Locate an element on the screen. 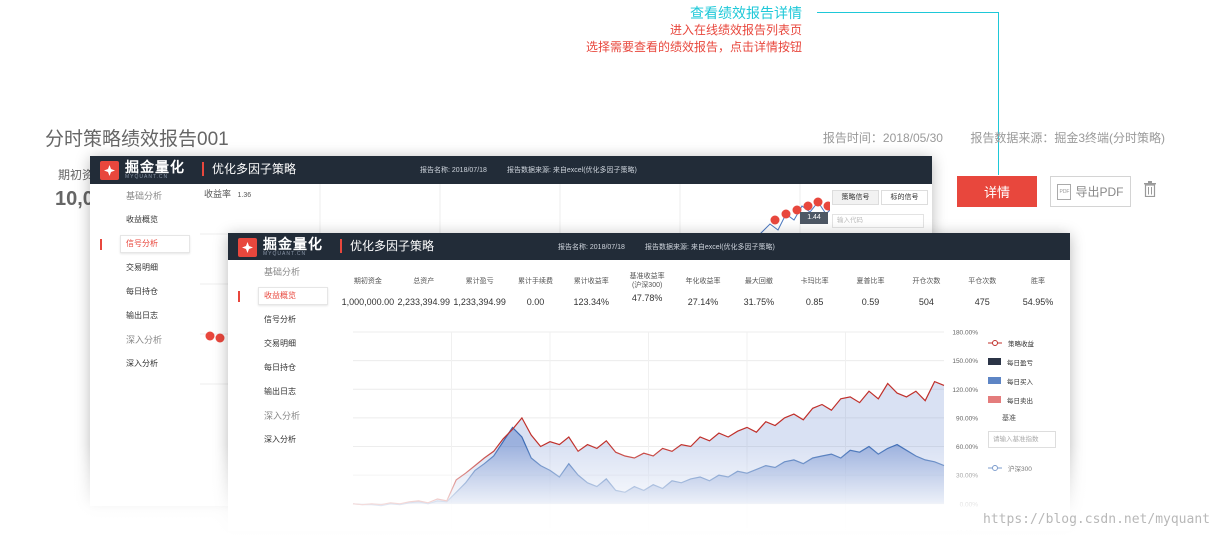 This screenshot has width=1220, height=540. legend-label: 每日盈亏 is located at coordinates (1020, 363).